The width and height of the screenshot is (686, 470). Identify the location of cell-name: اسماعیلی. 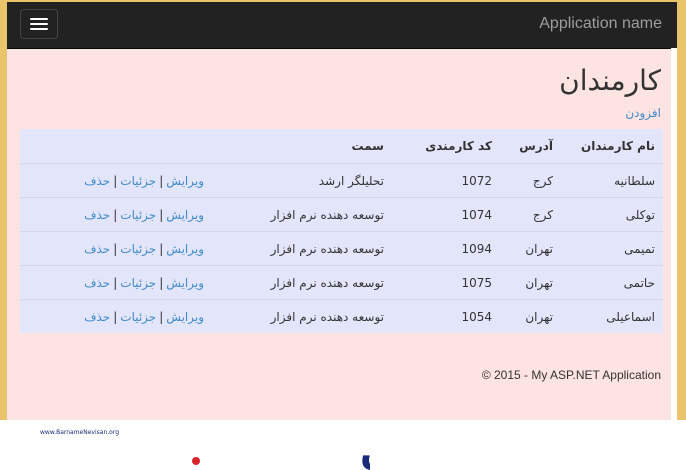
(612, 316).